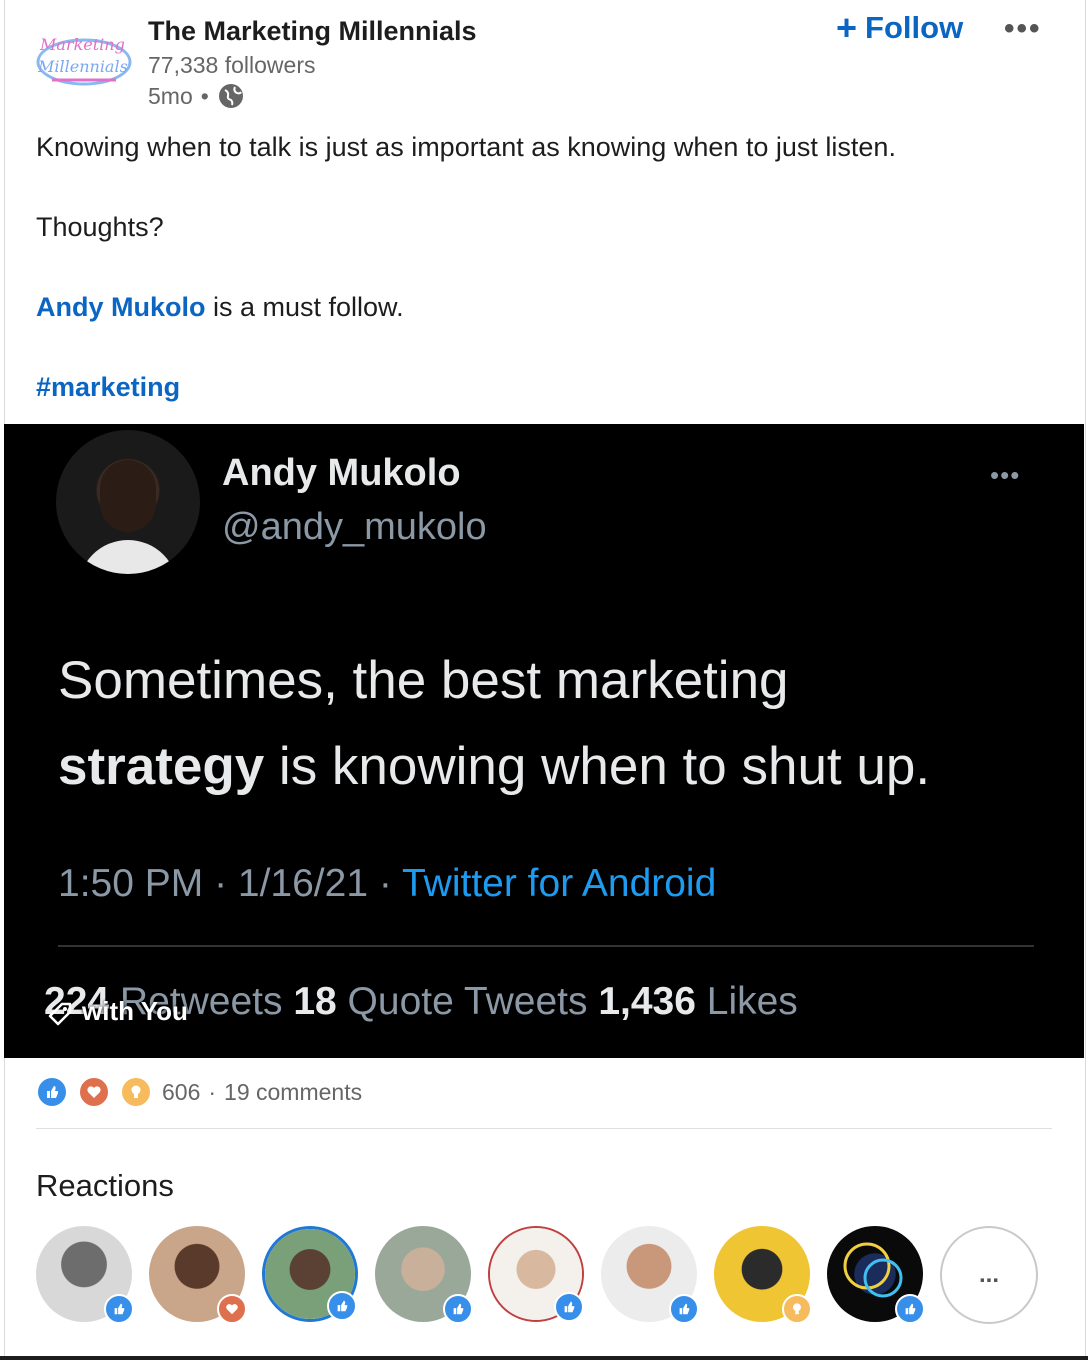 The image size is (1088, 1360). What do you see at coordinates (354, 527) in the screenshot?
I see `tweet-author-handle: @andy_mukolo` at bounding box center [354, 527].